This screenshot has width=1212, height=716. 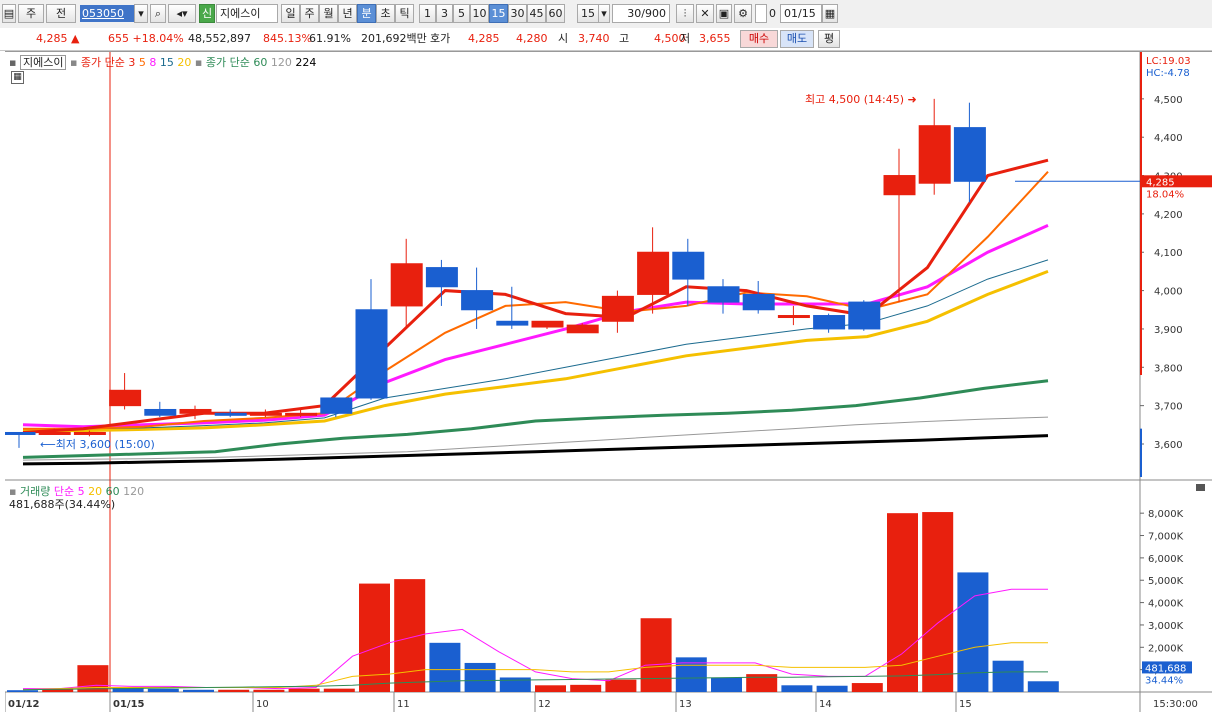 What do you see at coordinates (43, 62) in the screenshot?
I see `legend-stock-name: 지에스이` at bounding box center [43, 62].